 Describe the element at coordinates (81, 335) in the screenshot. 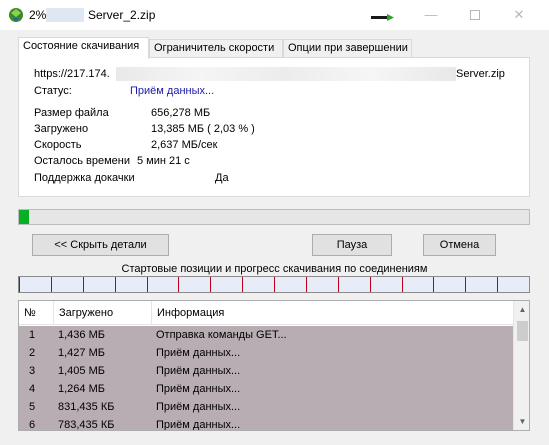

I see `cell-downloaded: 1,436 МБ` at that location.